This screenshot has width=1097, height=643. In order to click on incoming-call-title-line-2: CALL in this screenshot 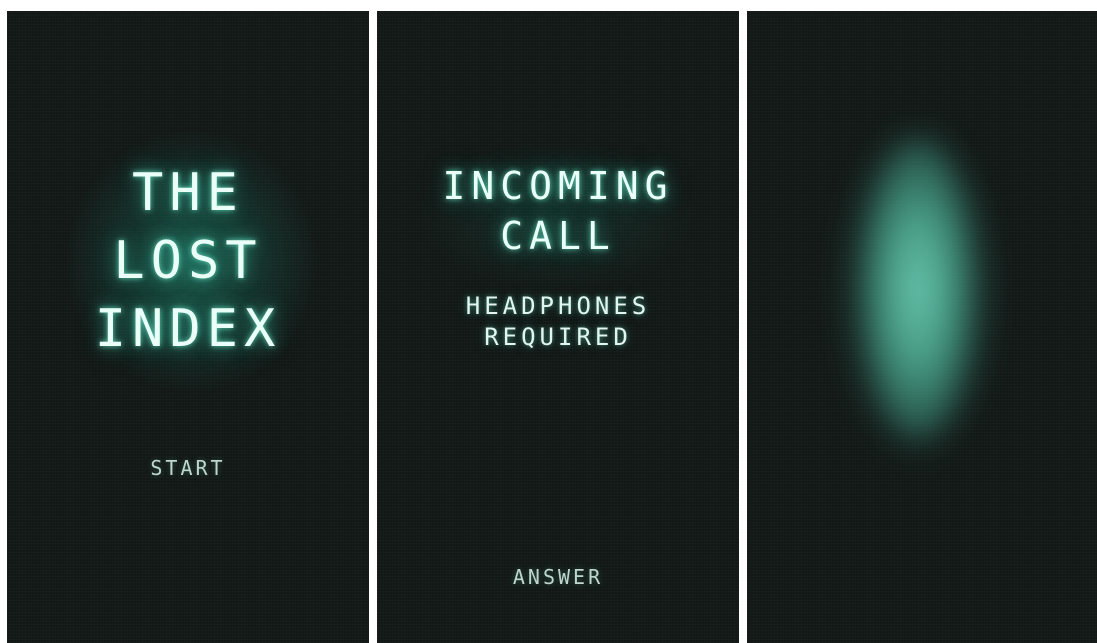, I will do `click(558, 236)`.